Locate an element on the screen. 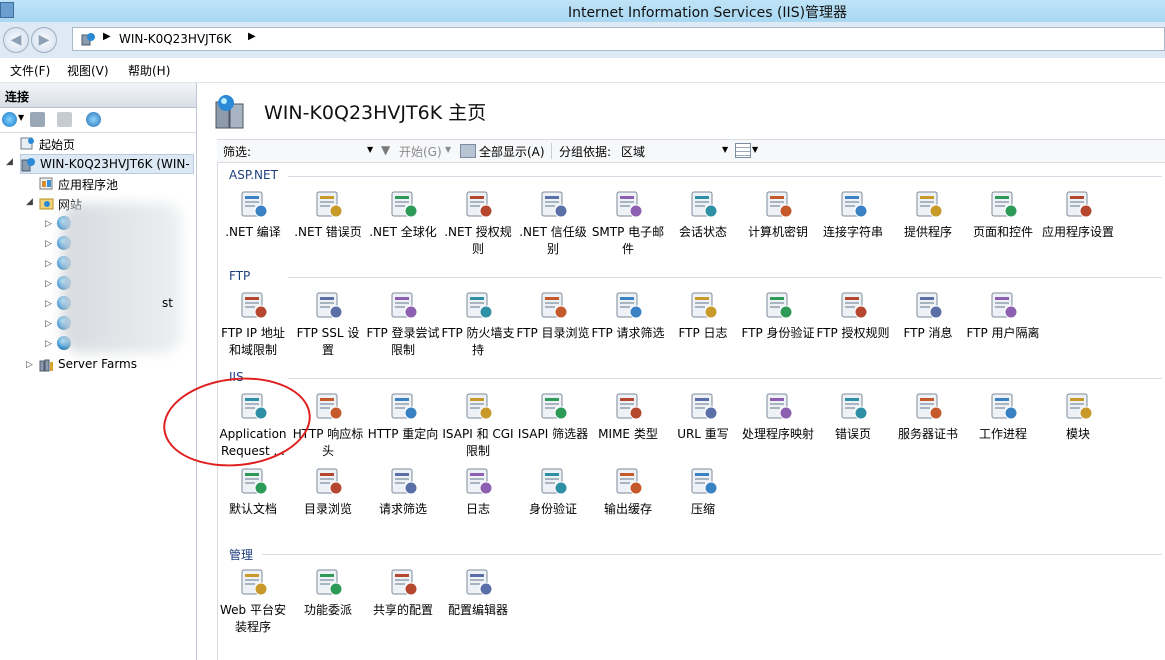 The image size is (1165, 660). up-icon is located at coordinates (64, 119).